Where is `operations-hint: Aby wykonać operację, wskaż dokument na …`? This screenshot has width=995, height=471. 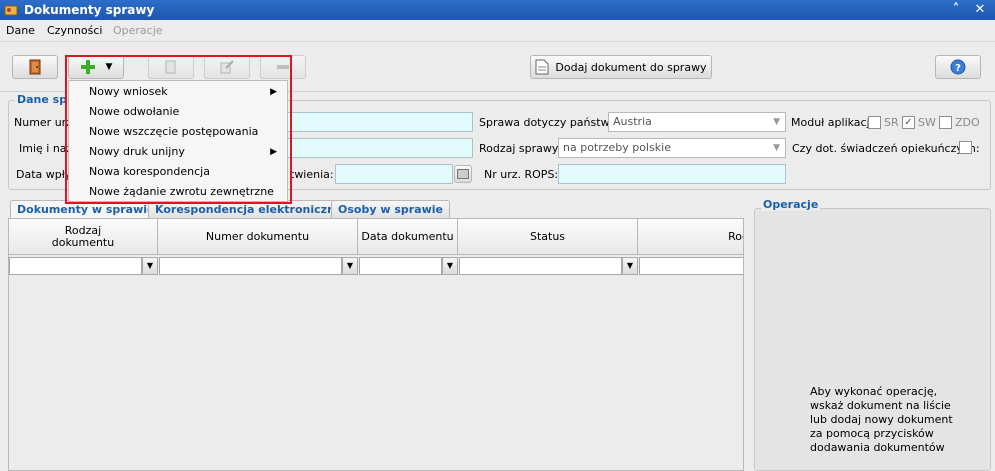 operations-hint: Aby wykonać operację, wskaż dokument na … is located at coordinates (881, 419).